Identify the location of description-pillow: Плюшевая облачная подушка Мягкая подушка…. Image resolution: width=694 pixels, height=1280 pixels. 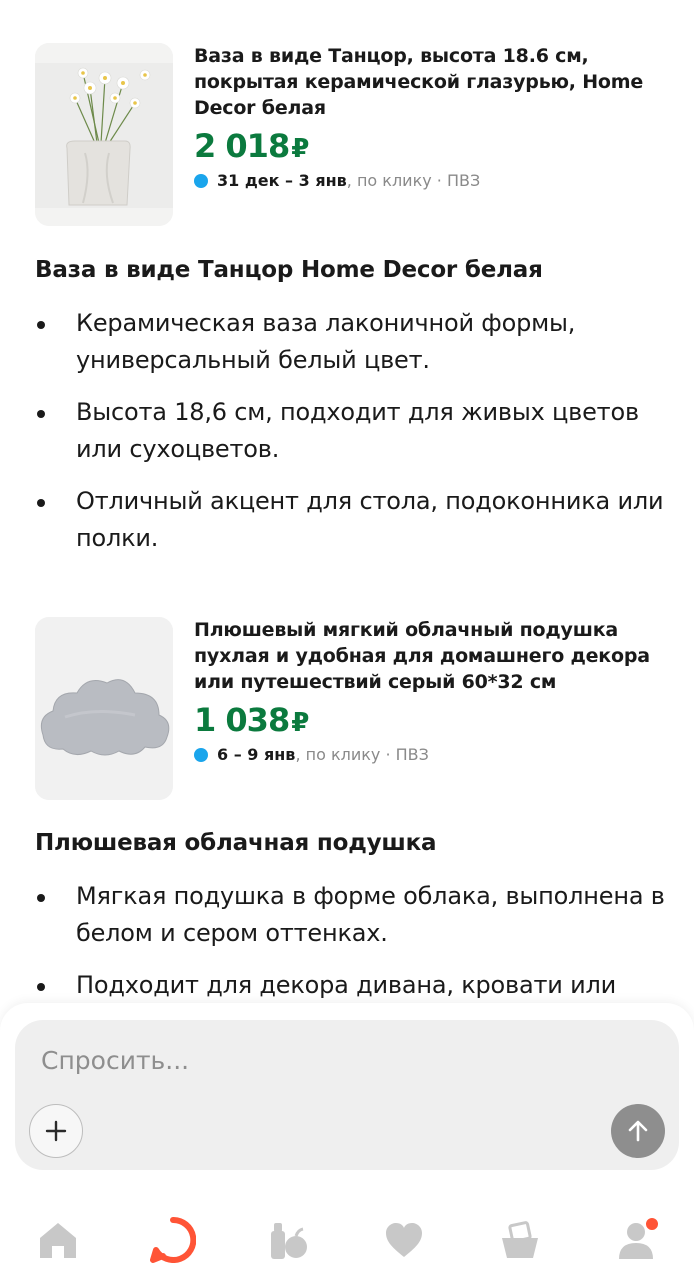
(350, 923).